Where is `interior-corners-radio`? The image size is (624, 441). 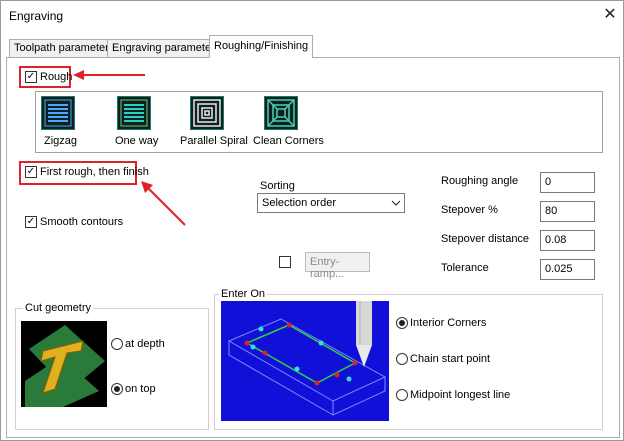 interior-corners-radio is located at coordinates (402, 323).